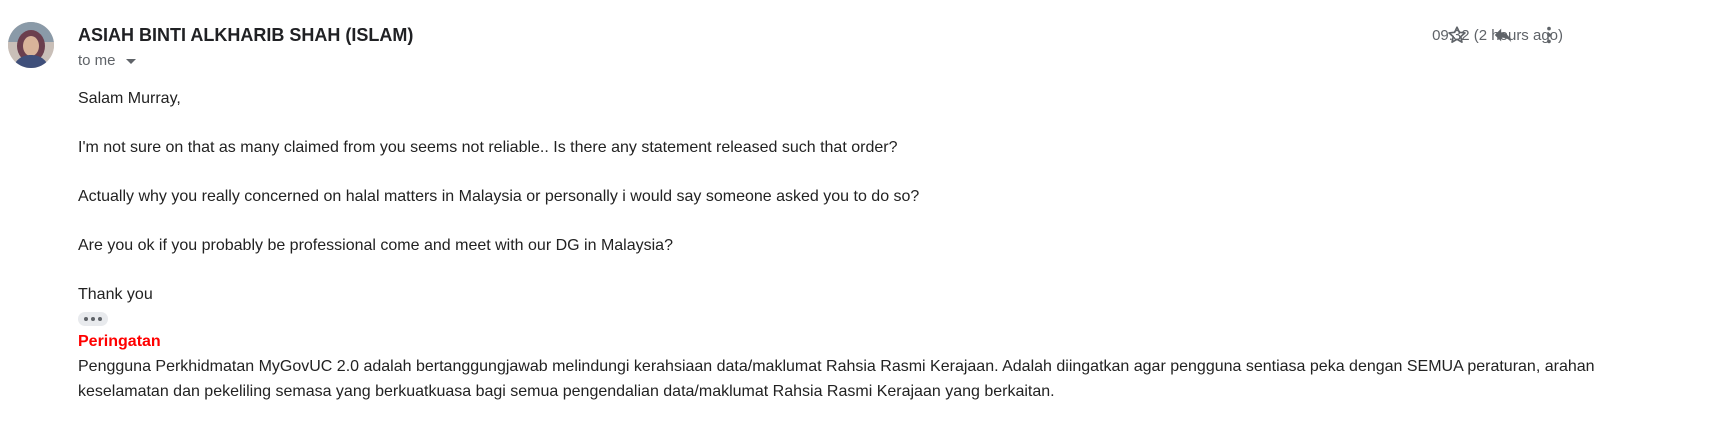  I want to click on more-vert-icon, so click(1549, 35).